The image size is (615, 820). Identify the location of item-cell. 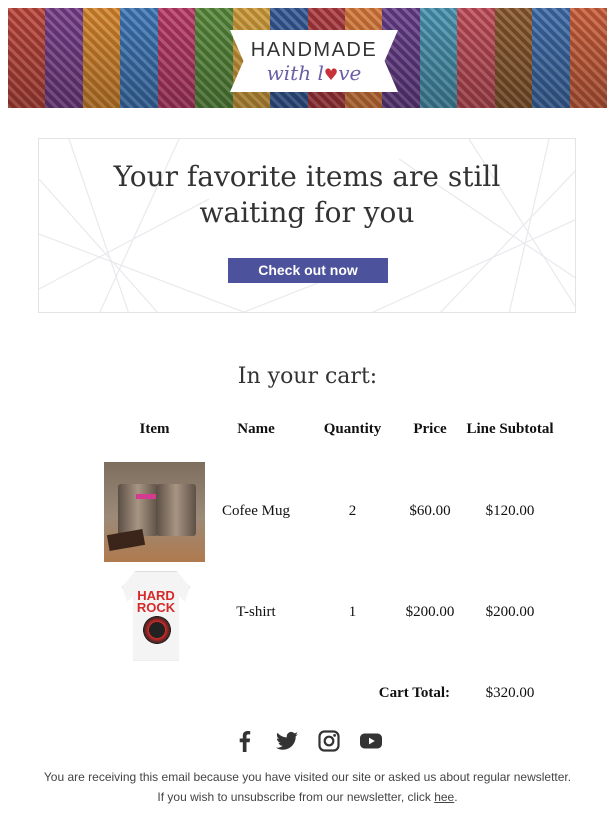
(154, 511).